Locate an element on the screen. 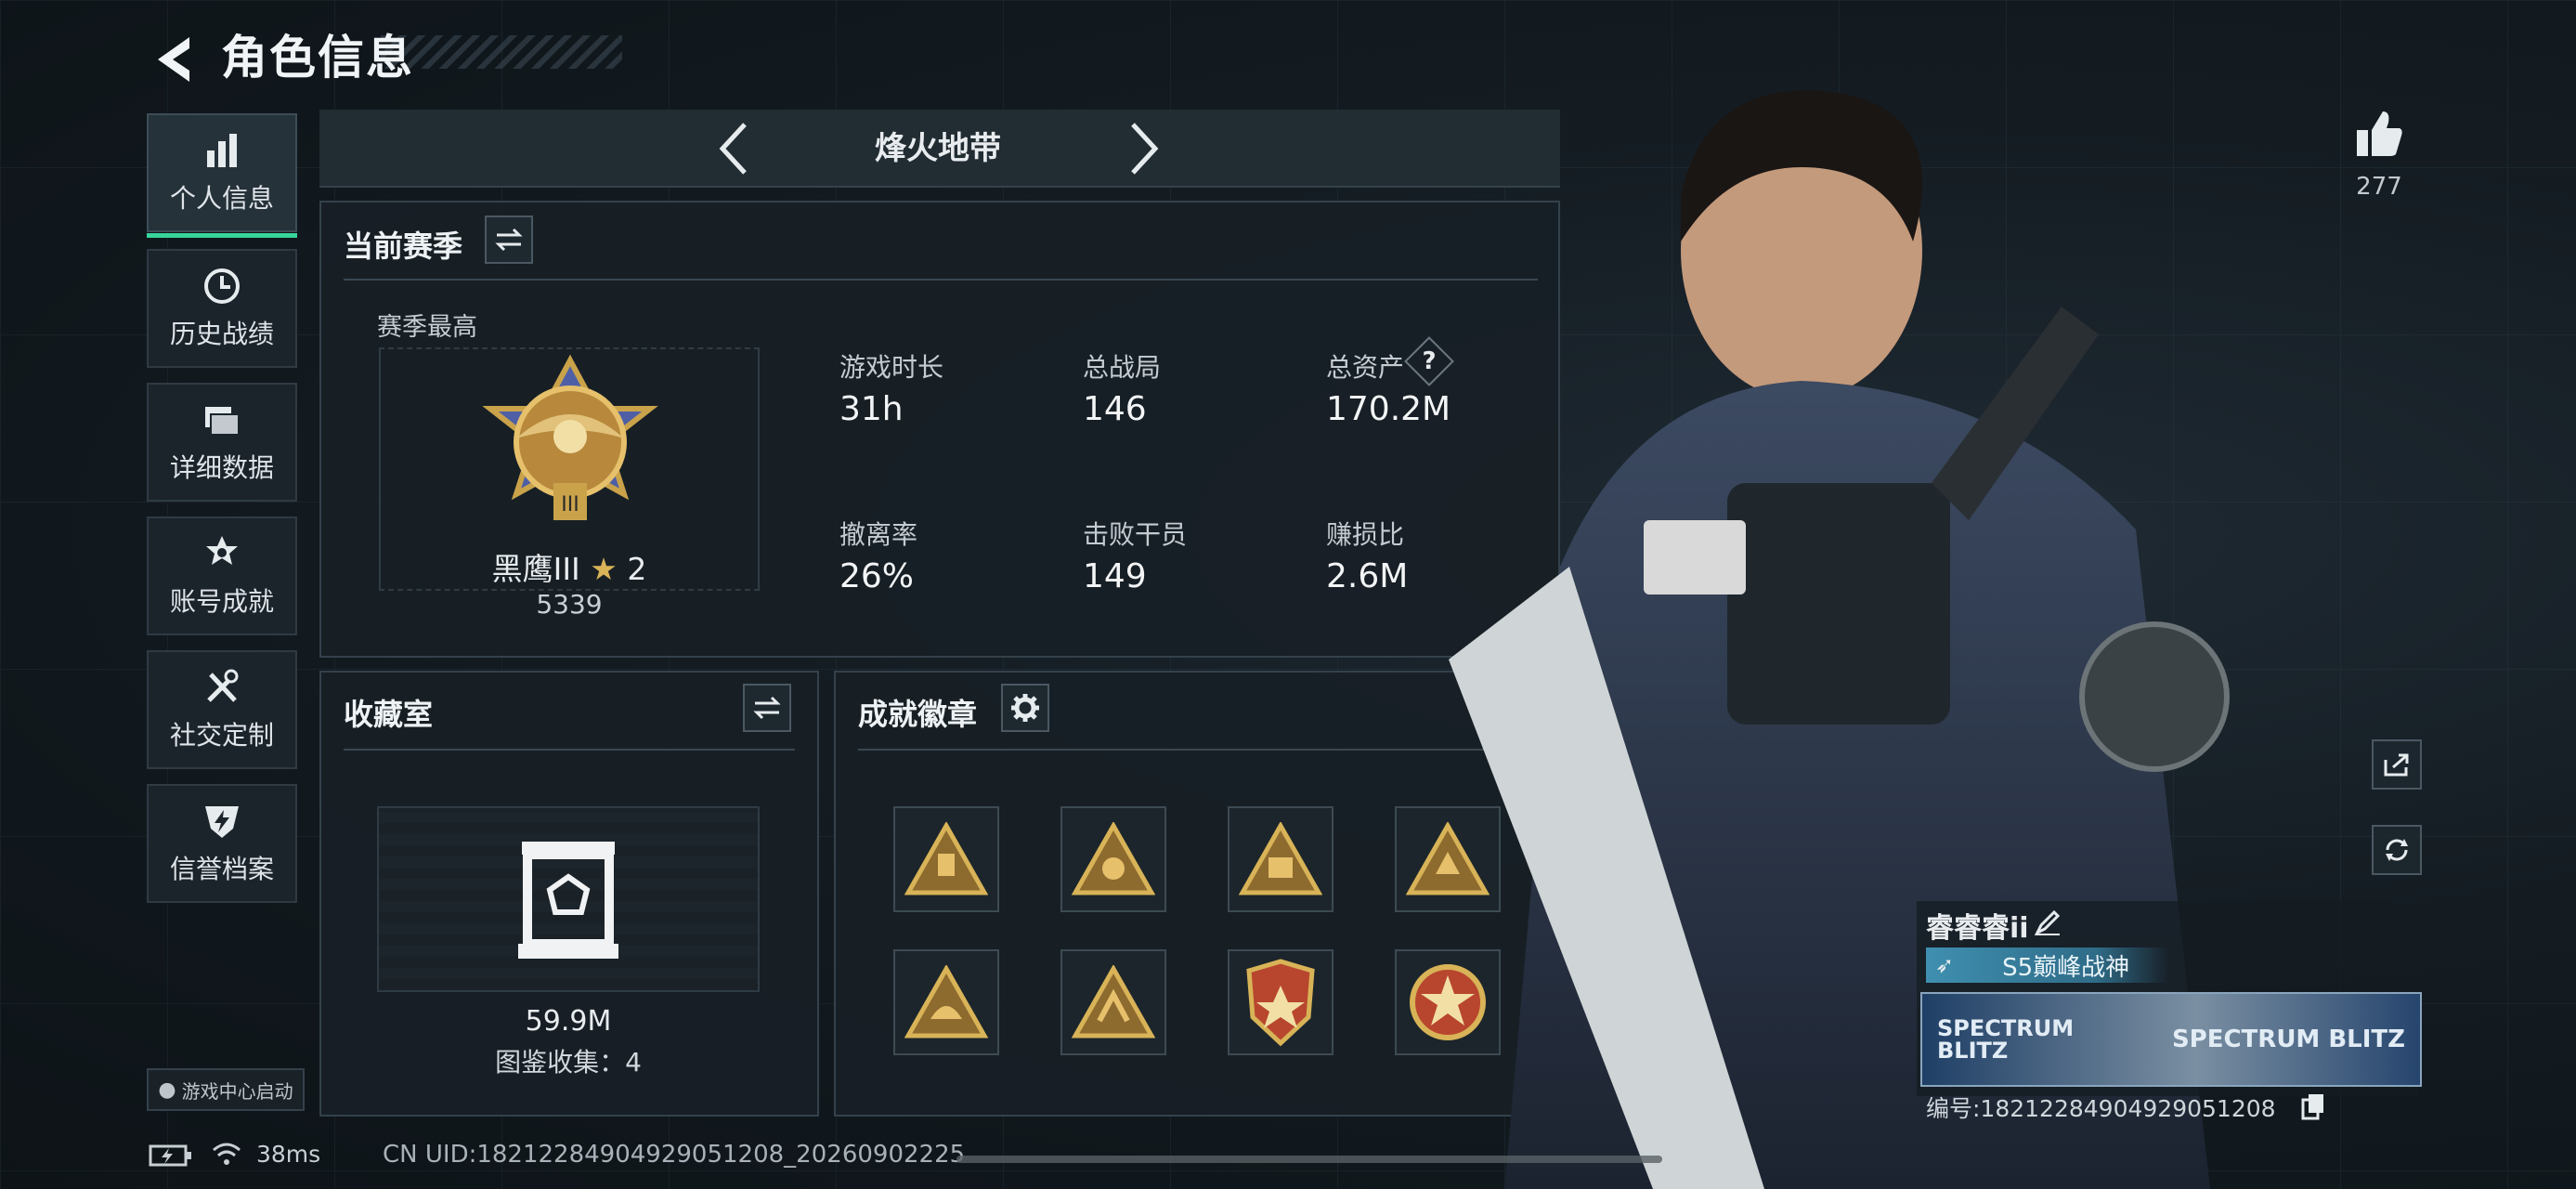 This screenshot has height=1189, width=2576. sidebar-item-label: 社交定制 is located at coordinates (221, 735).